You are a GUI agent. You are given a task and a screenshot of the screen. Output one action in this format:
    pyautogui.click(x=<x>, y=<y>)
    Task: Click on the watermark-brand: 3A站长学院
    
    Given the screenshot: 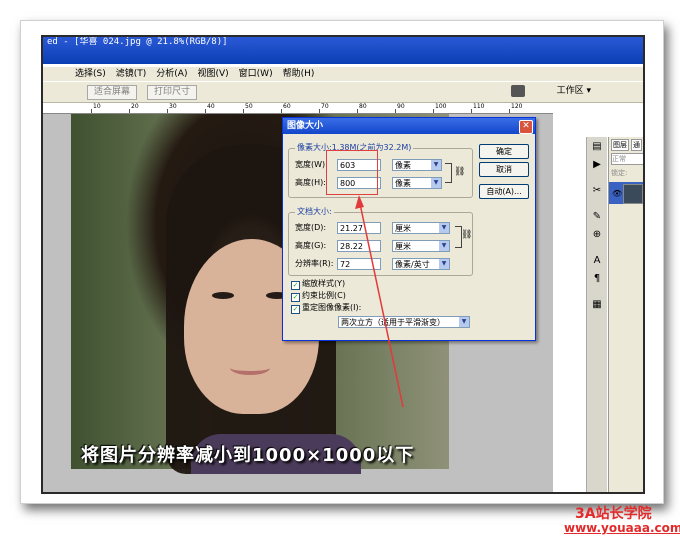 What is the action you would take?
    pyautogui.click(x=613, y=514)
    